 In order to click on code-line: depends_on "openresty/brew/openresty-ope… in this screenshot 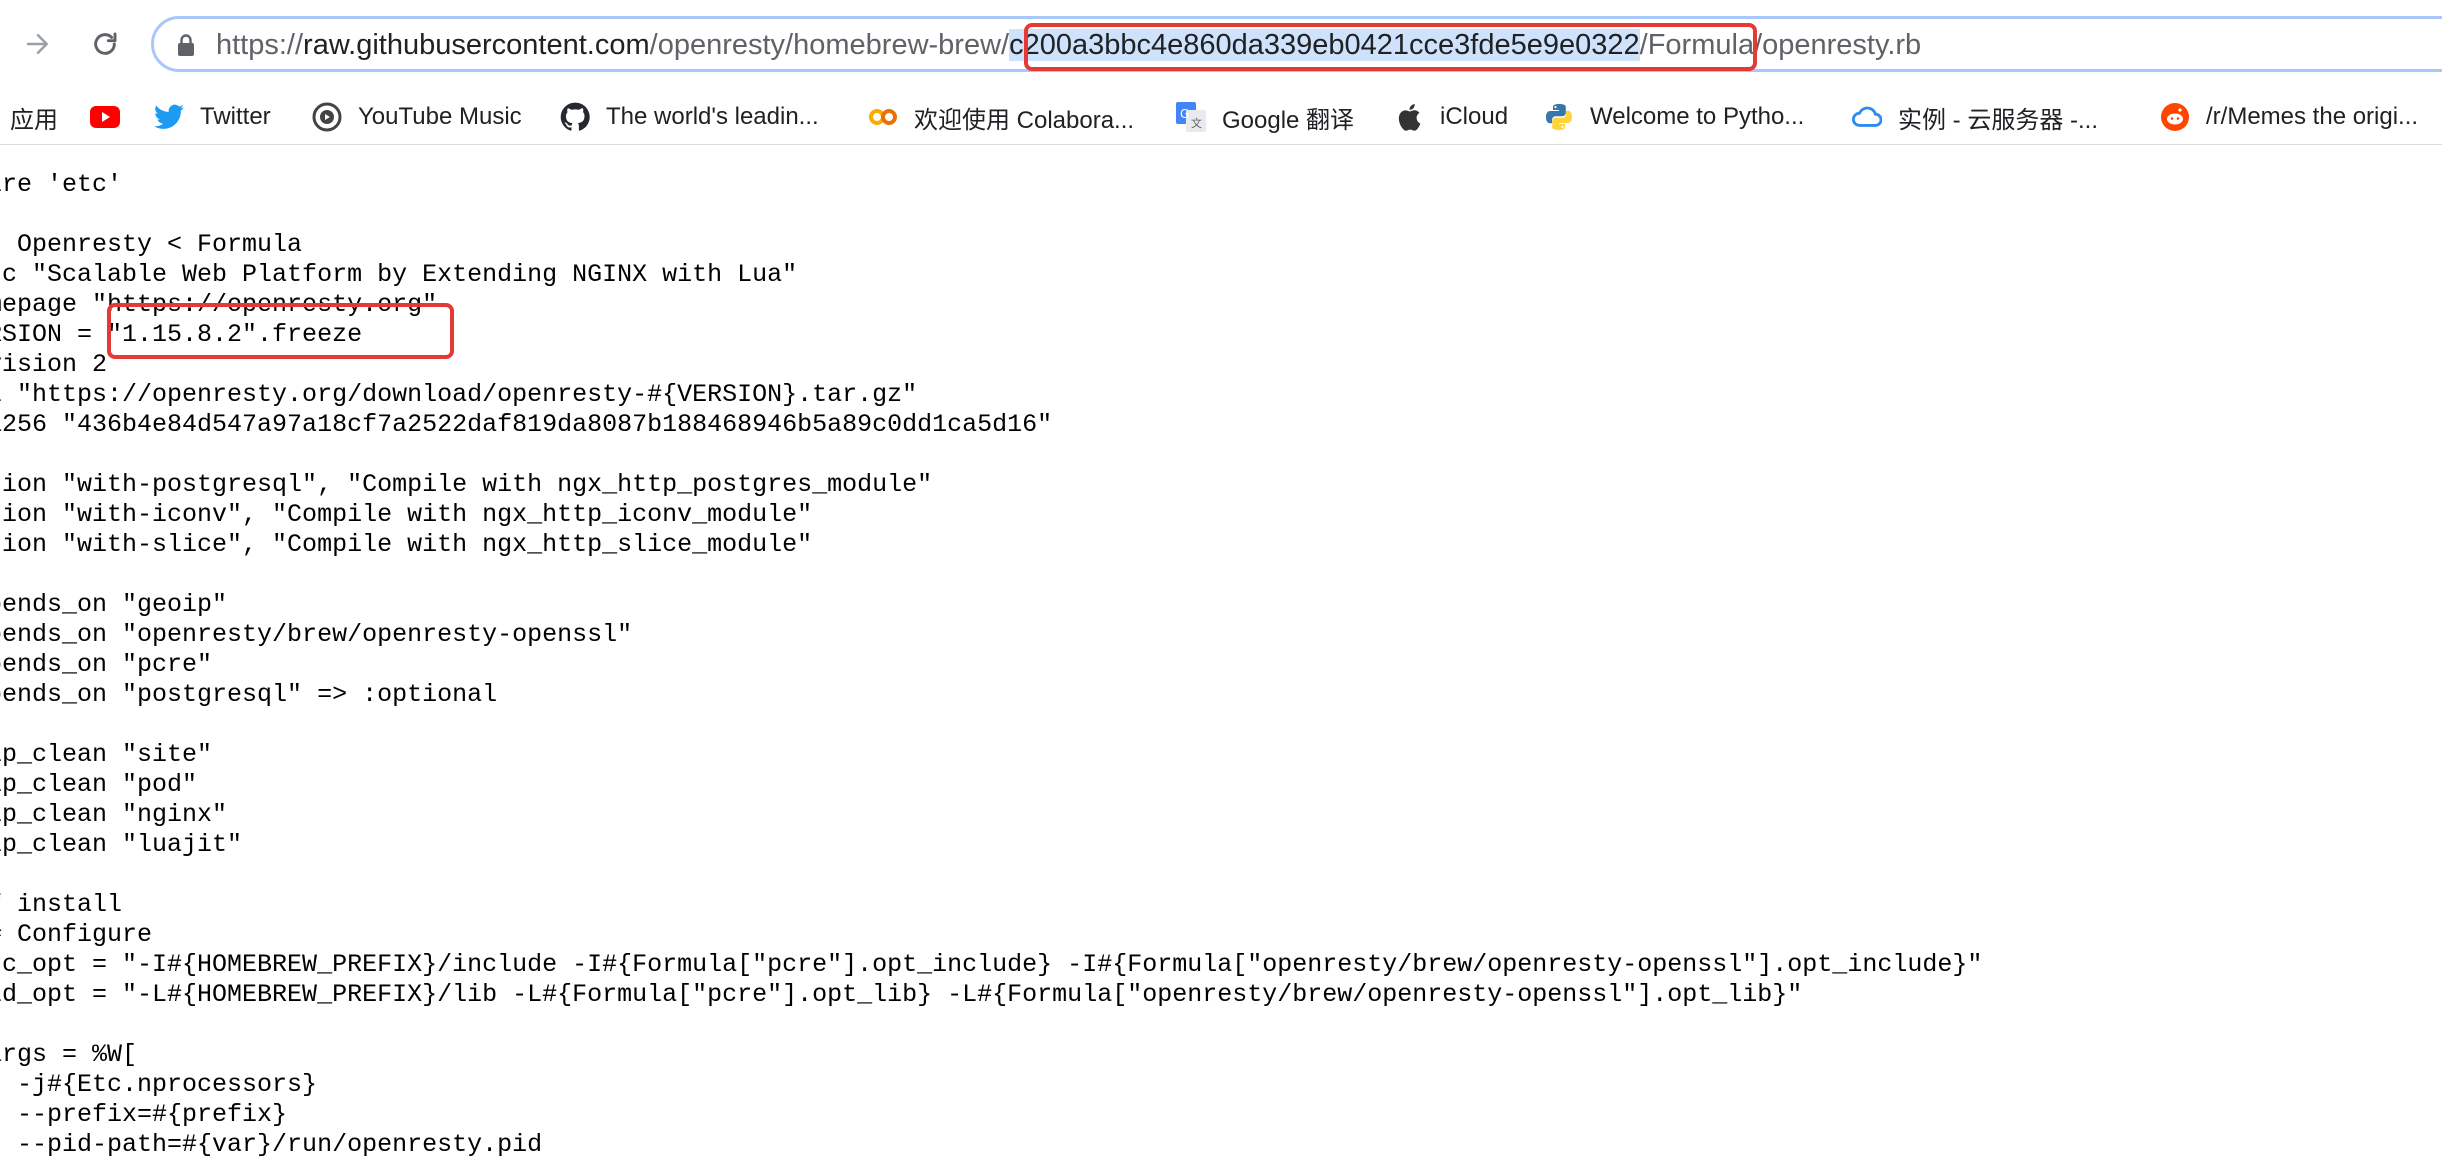, I will do `click(316, 634)`.